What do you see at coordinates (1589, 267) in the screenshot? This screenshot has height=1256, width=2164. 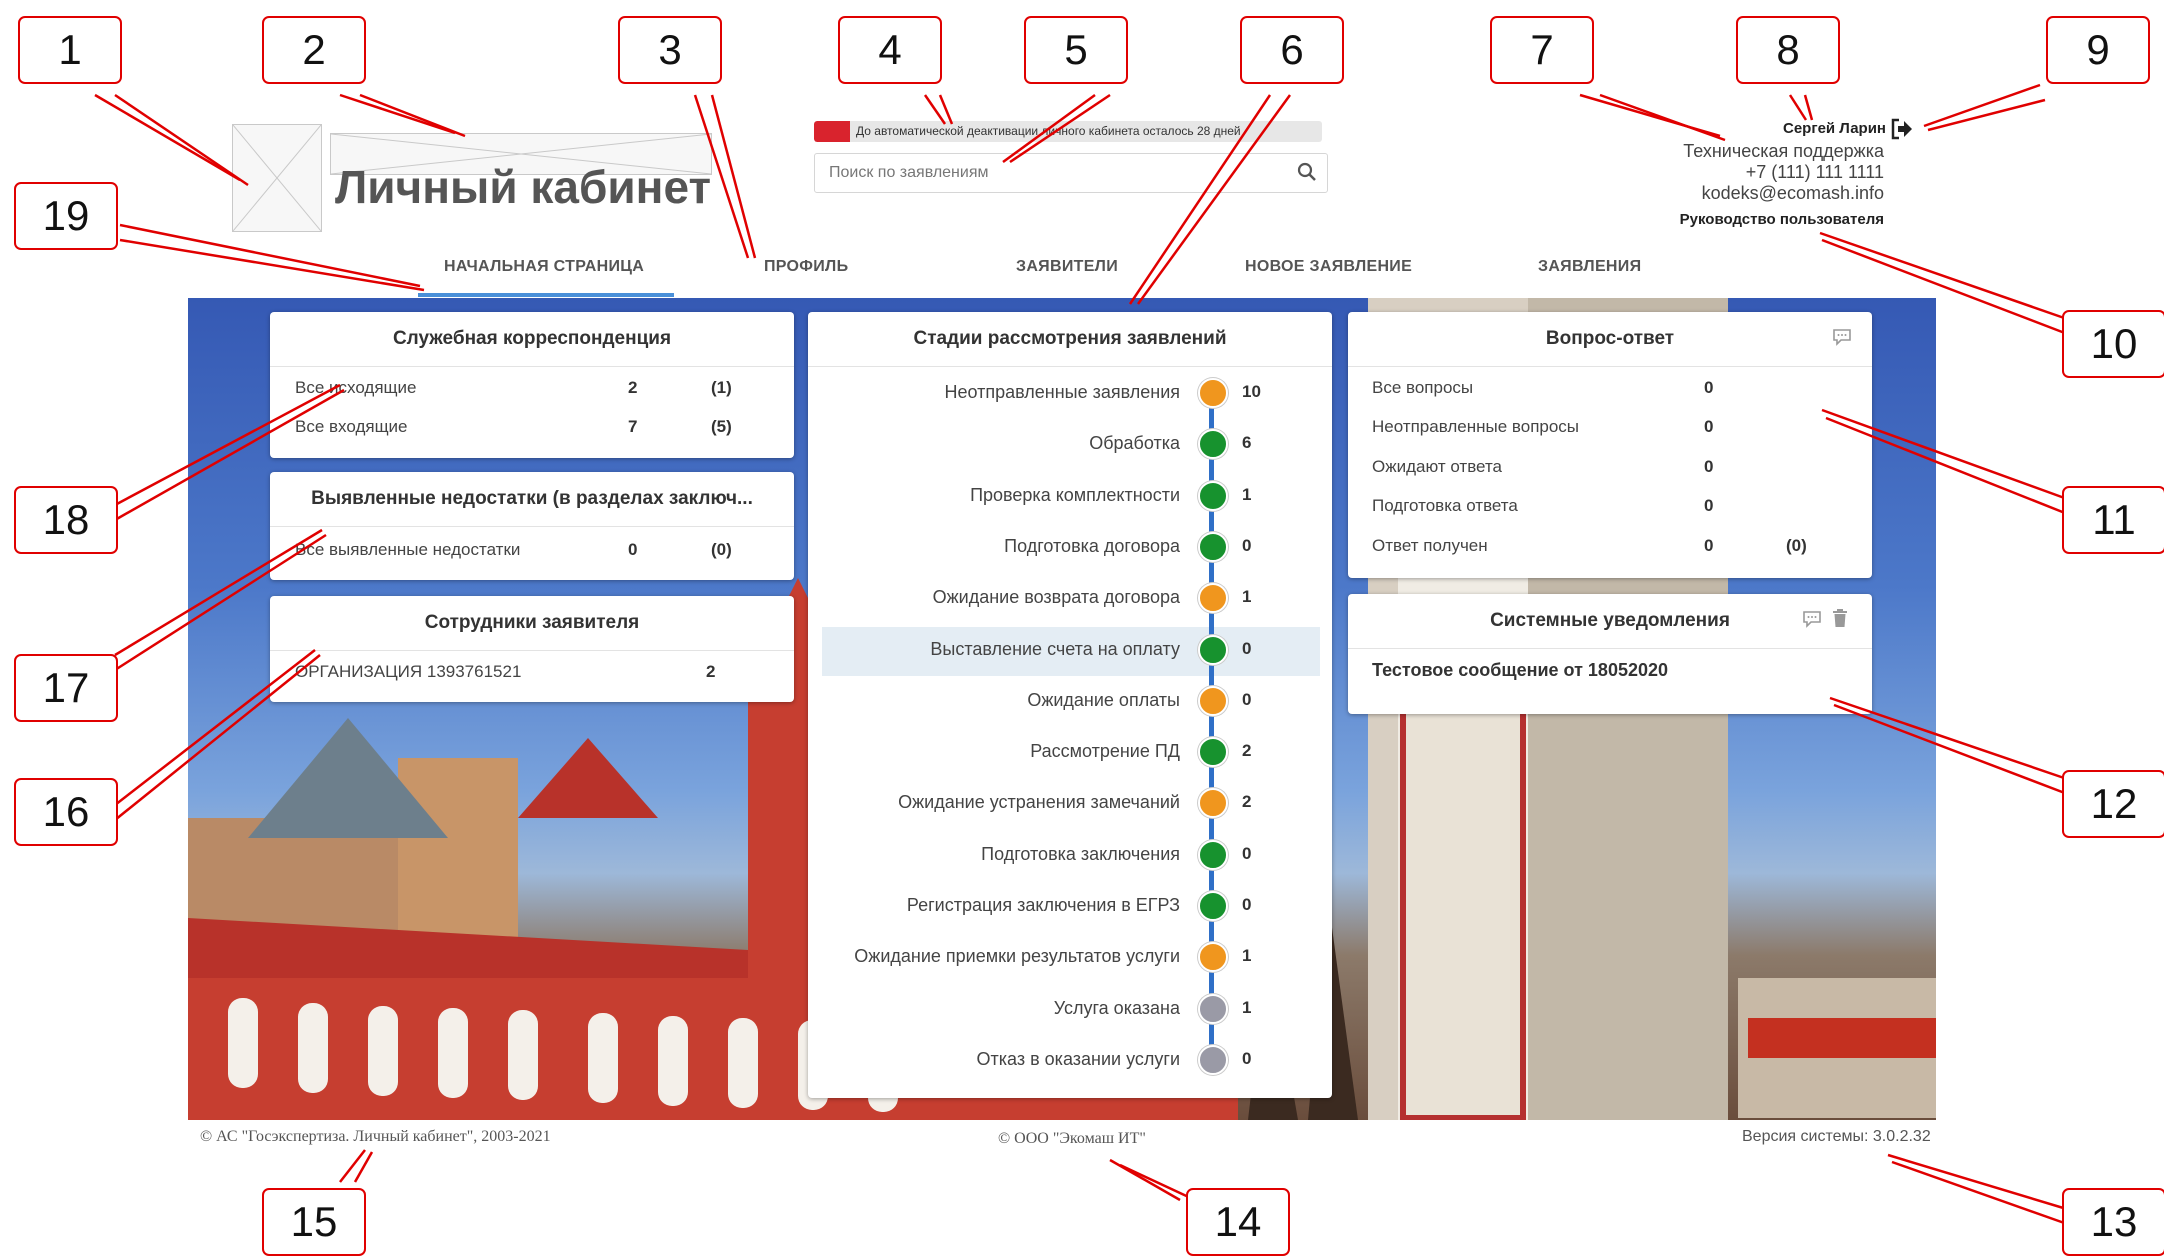 I see `tab-applications: ЗАЯВЛЕНИЯ` at bounding box center [1589, 267].